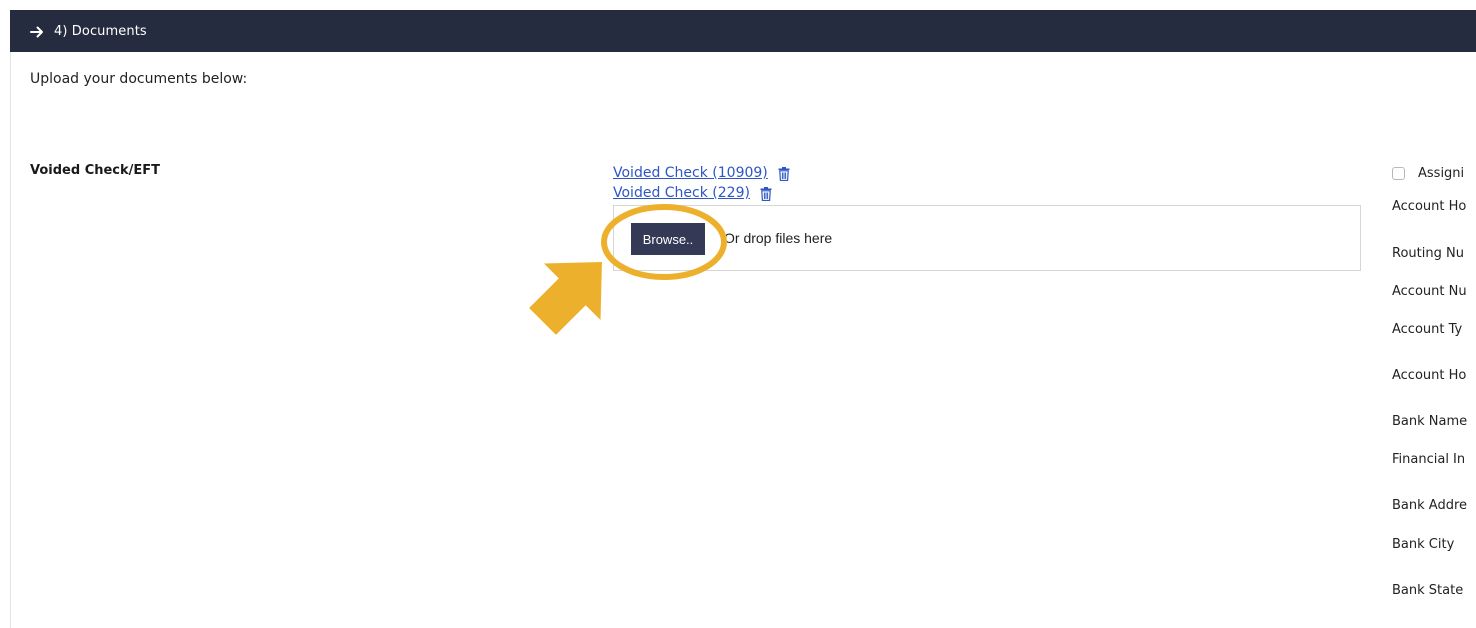 This screenshot has width=1476, height=628. I want to click on bank-field-label: Financial In, so click(1429, 459).